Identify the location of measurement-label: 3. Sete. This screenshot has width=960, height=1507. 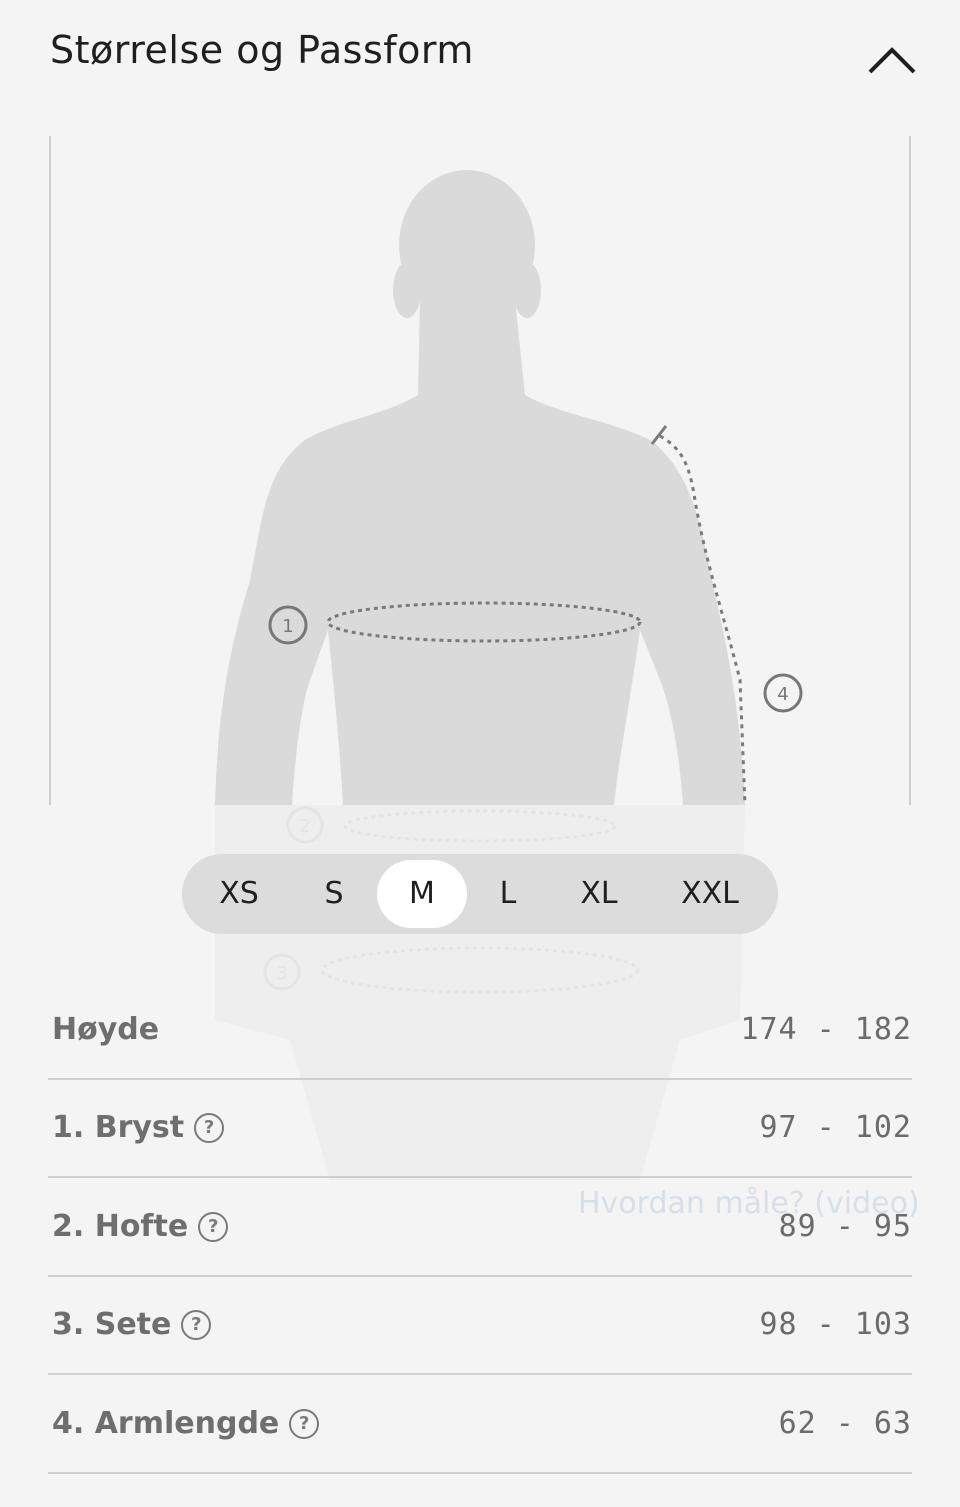
(112, 1324).